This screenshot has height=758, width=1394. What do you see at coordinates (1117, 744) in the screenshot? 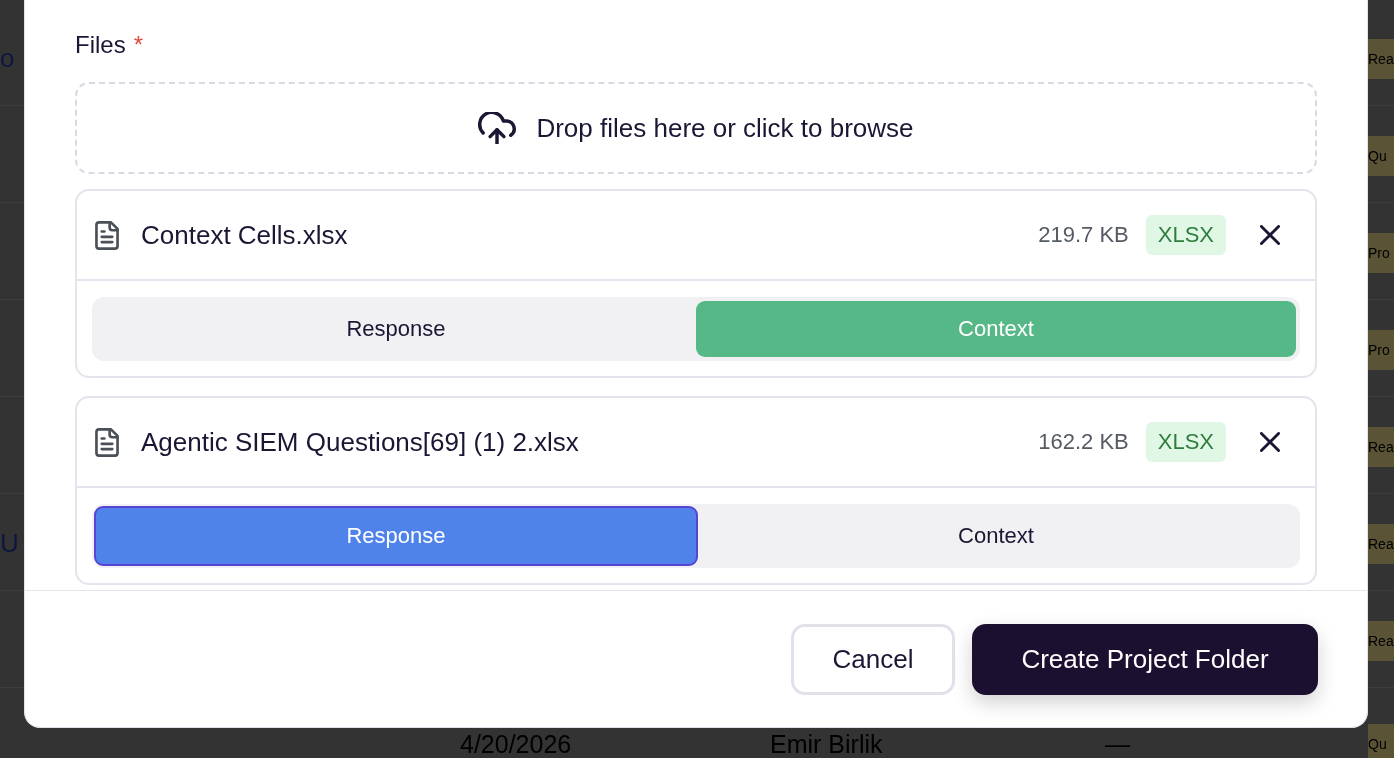
I see `table-cell: —` at bounding box center [1117, 744].